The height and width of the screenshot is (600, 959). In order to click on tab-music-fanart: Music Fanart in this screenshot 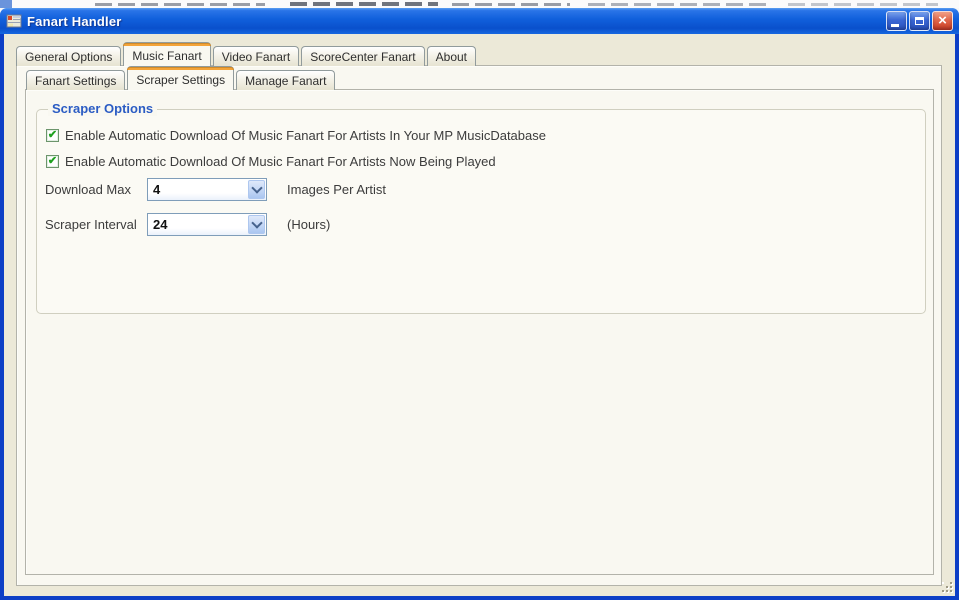, I will do `click(167, 54)`.